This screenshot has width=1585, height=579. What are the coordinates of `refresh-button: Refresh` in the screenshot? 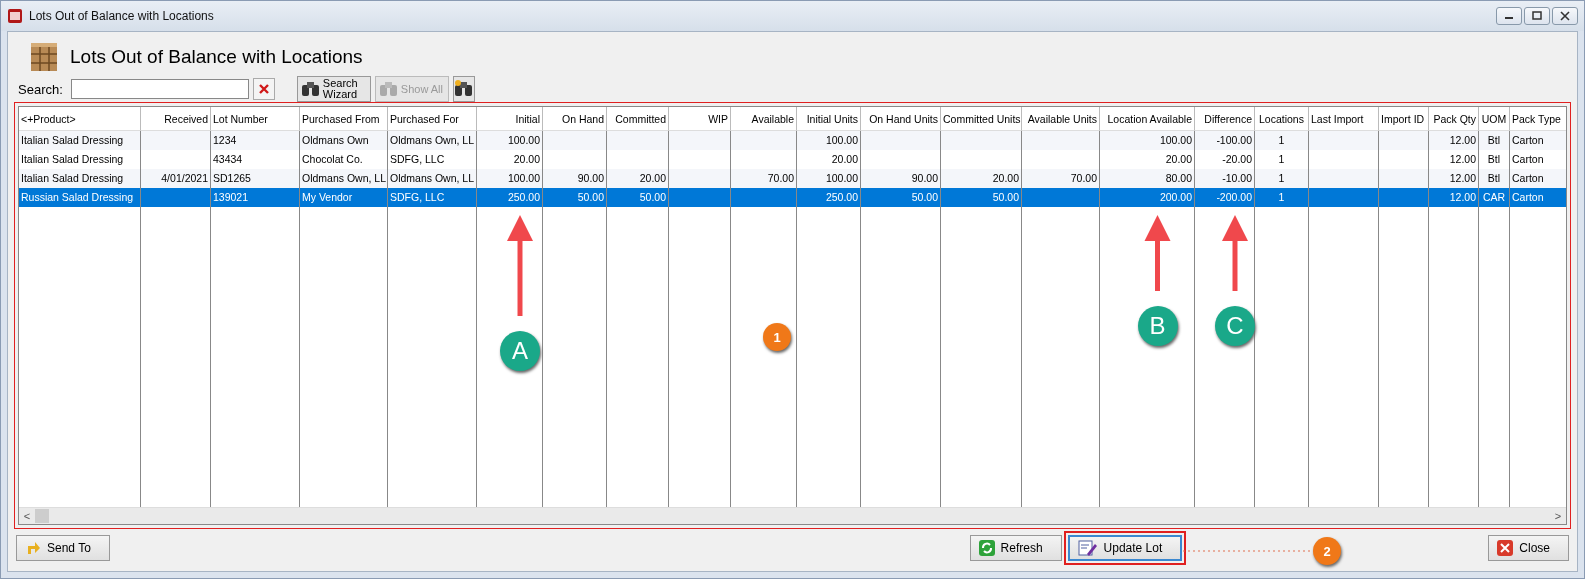 It's located at (1015, 548).